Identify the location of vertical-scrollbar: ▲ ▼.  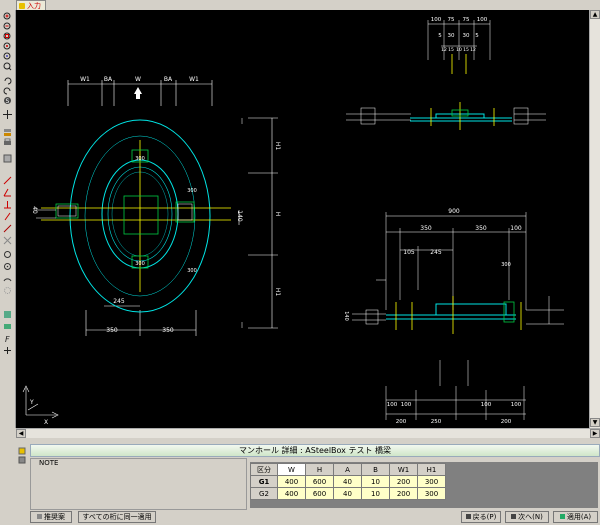
(594, 219).